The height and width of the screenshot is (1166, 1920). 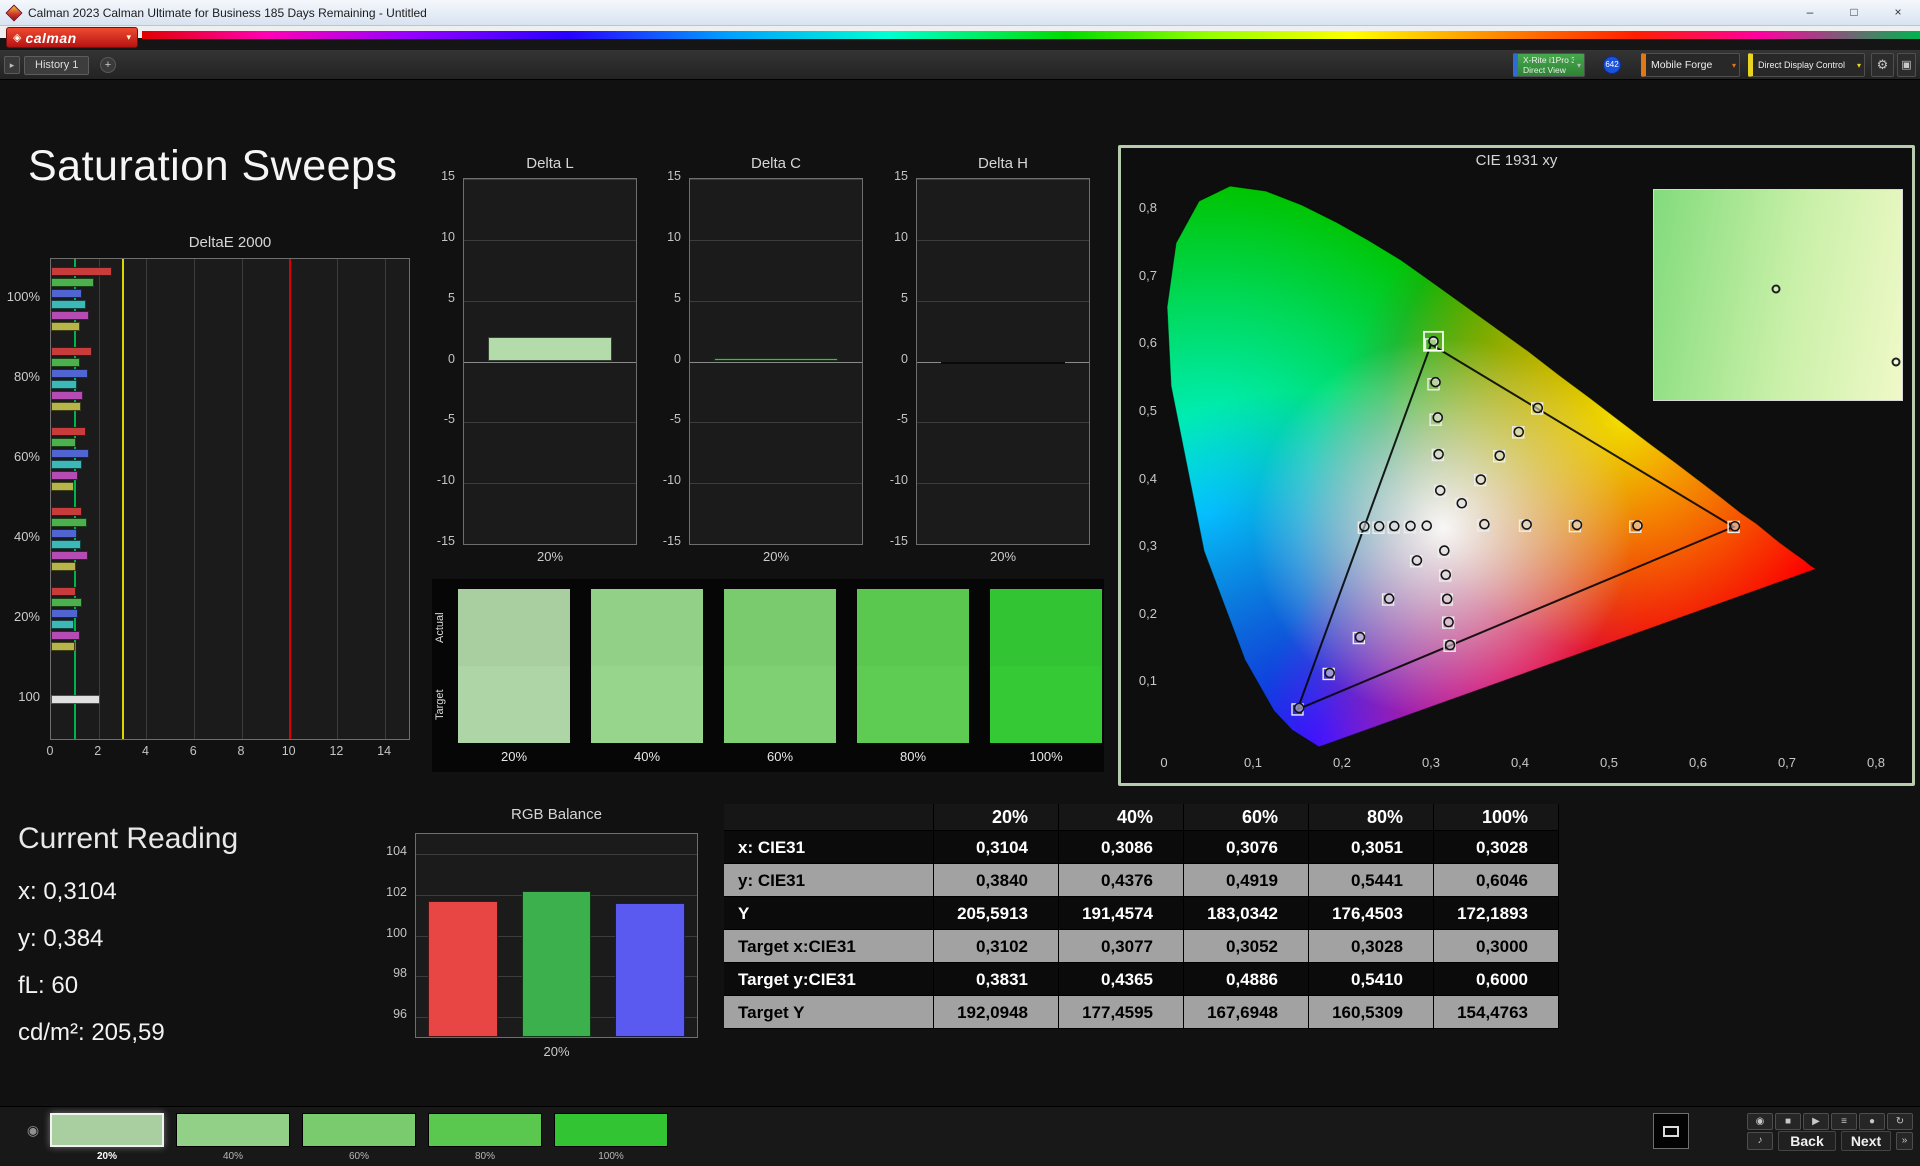 I want to click on bottom-patch-label: 60%, so click(x=358, y=1156).